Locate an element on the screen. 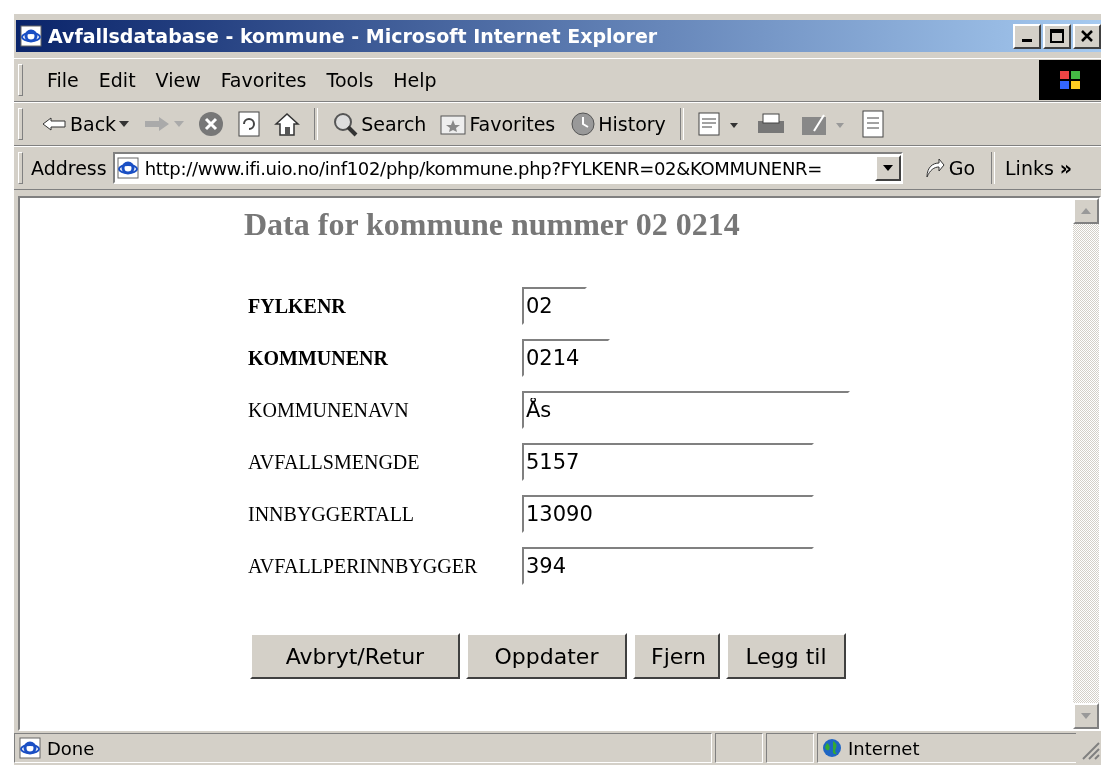  search-button: Search is located at coordinates (379, 124).